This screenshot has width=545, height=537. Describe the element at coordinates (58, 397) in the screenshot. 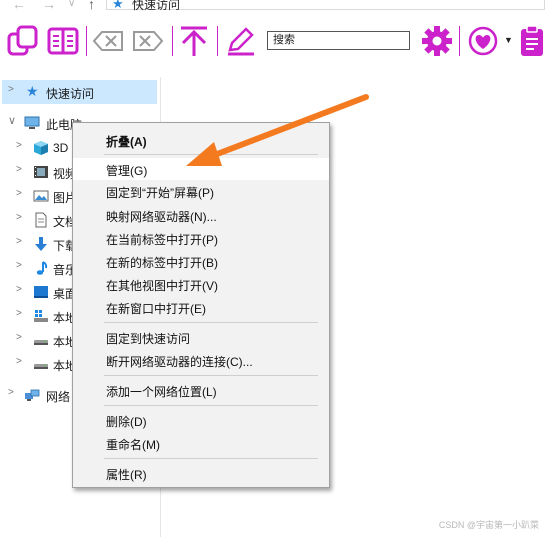

I see `nav-network-label: 网络` at that location.